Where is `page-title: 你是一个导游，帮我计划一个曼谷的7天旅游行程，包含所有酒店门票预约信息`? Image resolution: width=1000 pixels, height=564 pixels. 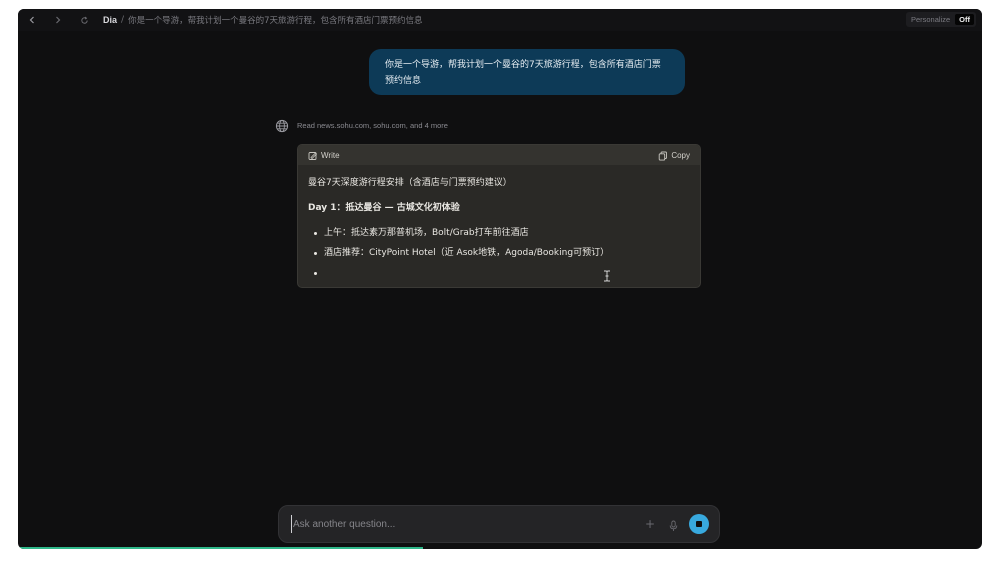
page-title: 你是一个导游，帮我计划一个曼谷的7天旅游行程，包含所有酒店门票预约信息 is located at coordinates (275, 21).